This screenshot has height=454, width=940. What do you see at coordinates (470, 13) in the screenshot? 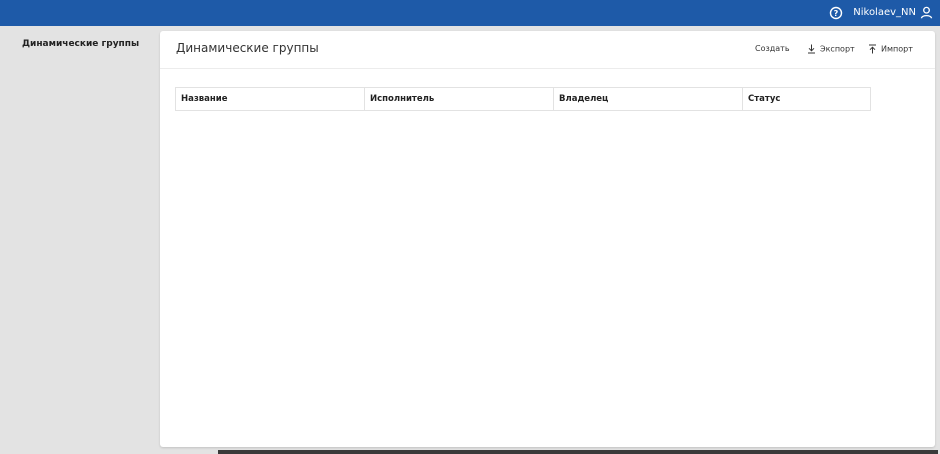
I see `top-bar: ? Nikolaev_NN` at bounding box center [470, 13].